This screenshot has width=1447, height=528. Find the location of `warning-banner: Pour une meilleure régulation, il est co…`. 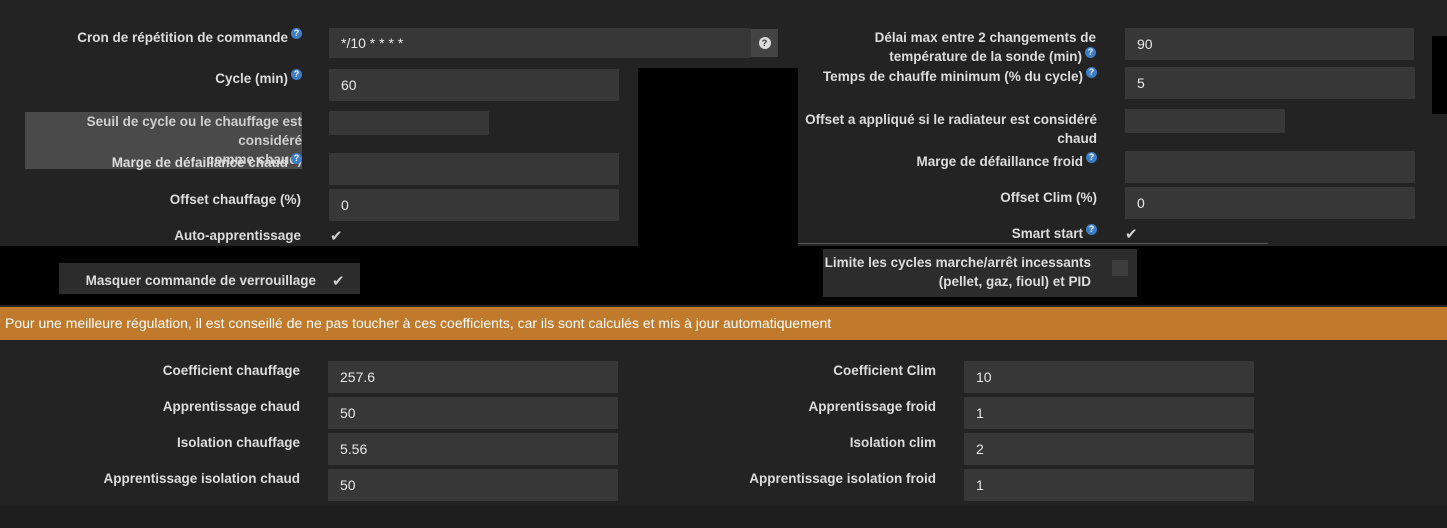

warning-banner: Pour une meilleure régulation, il est co… is located at coordinates (723, 323).